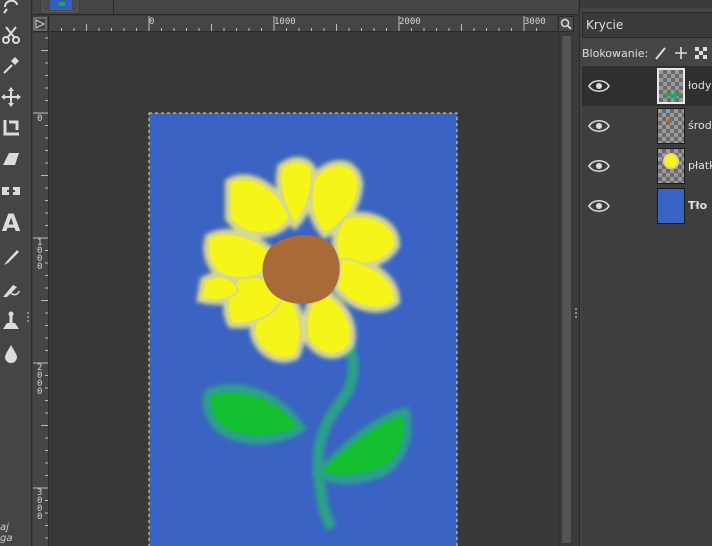 This screenshot has height=546, width=712. I want to click on layer-name: środe, so click(700, 125).